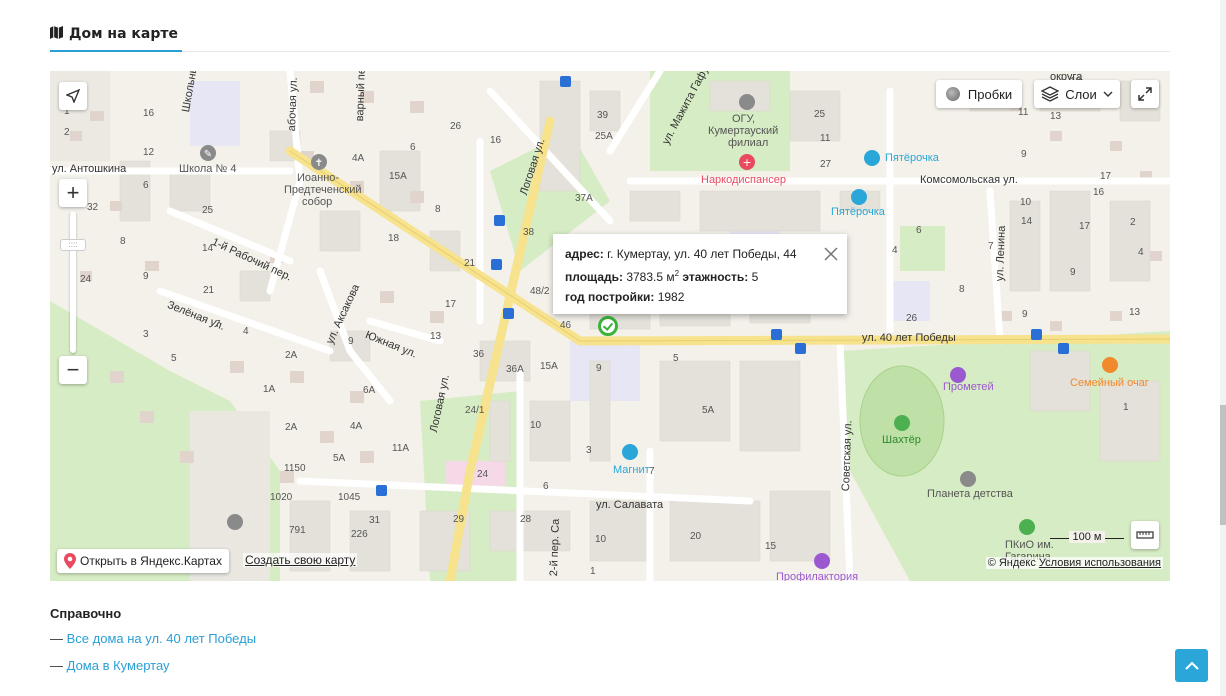 Image resolution: width=1226 pixels, height=696 pixels. Describe the element at coordinates (555, 547) in the screenshot. I see `street-label: 2-й пер. Са` at that location.